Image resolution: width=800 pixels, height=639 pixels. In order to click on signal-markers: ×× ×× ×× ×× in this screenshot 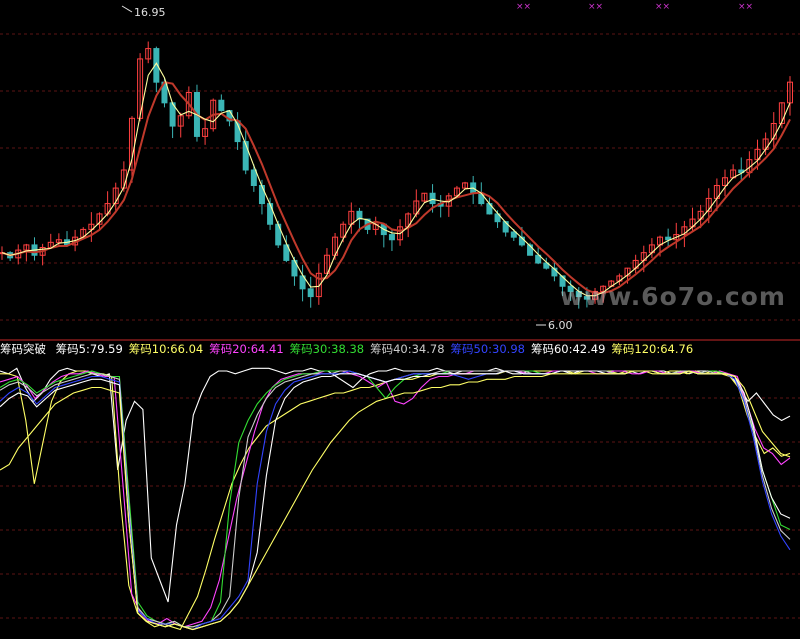, I will do `click(634, 7)`.